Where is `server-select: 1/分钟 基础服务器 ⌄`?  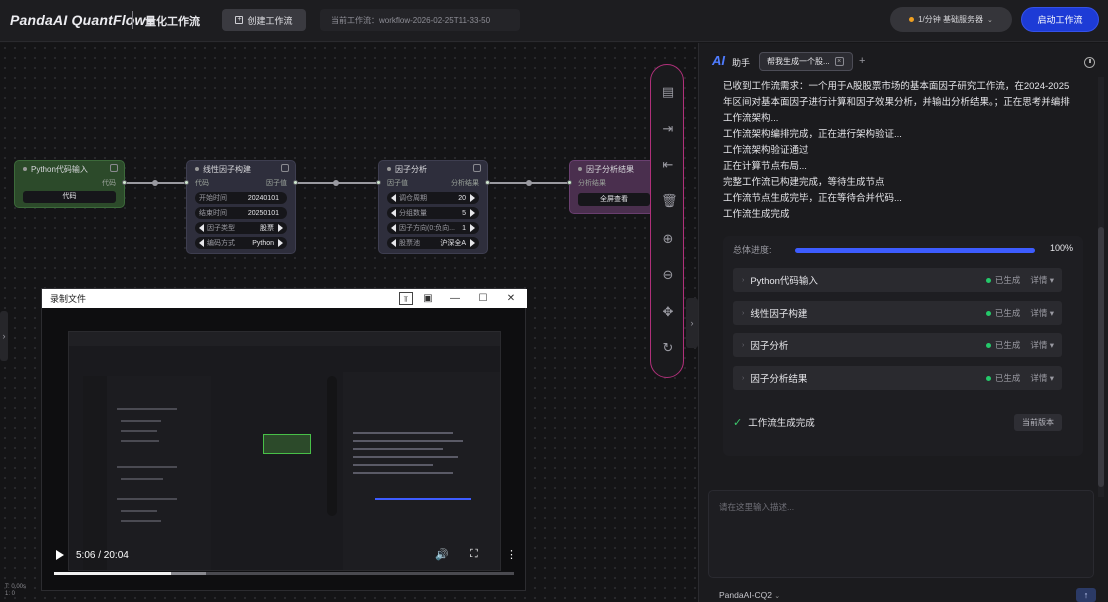
server-select: 1/分钟 基础服务器 ⌄ is located at coordinates (951, 19).